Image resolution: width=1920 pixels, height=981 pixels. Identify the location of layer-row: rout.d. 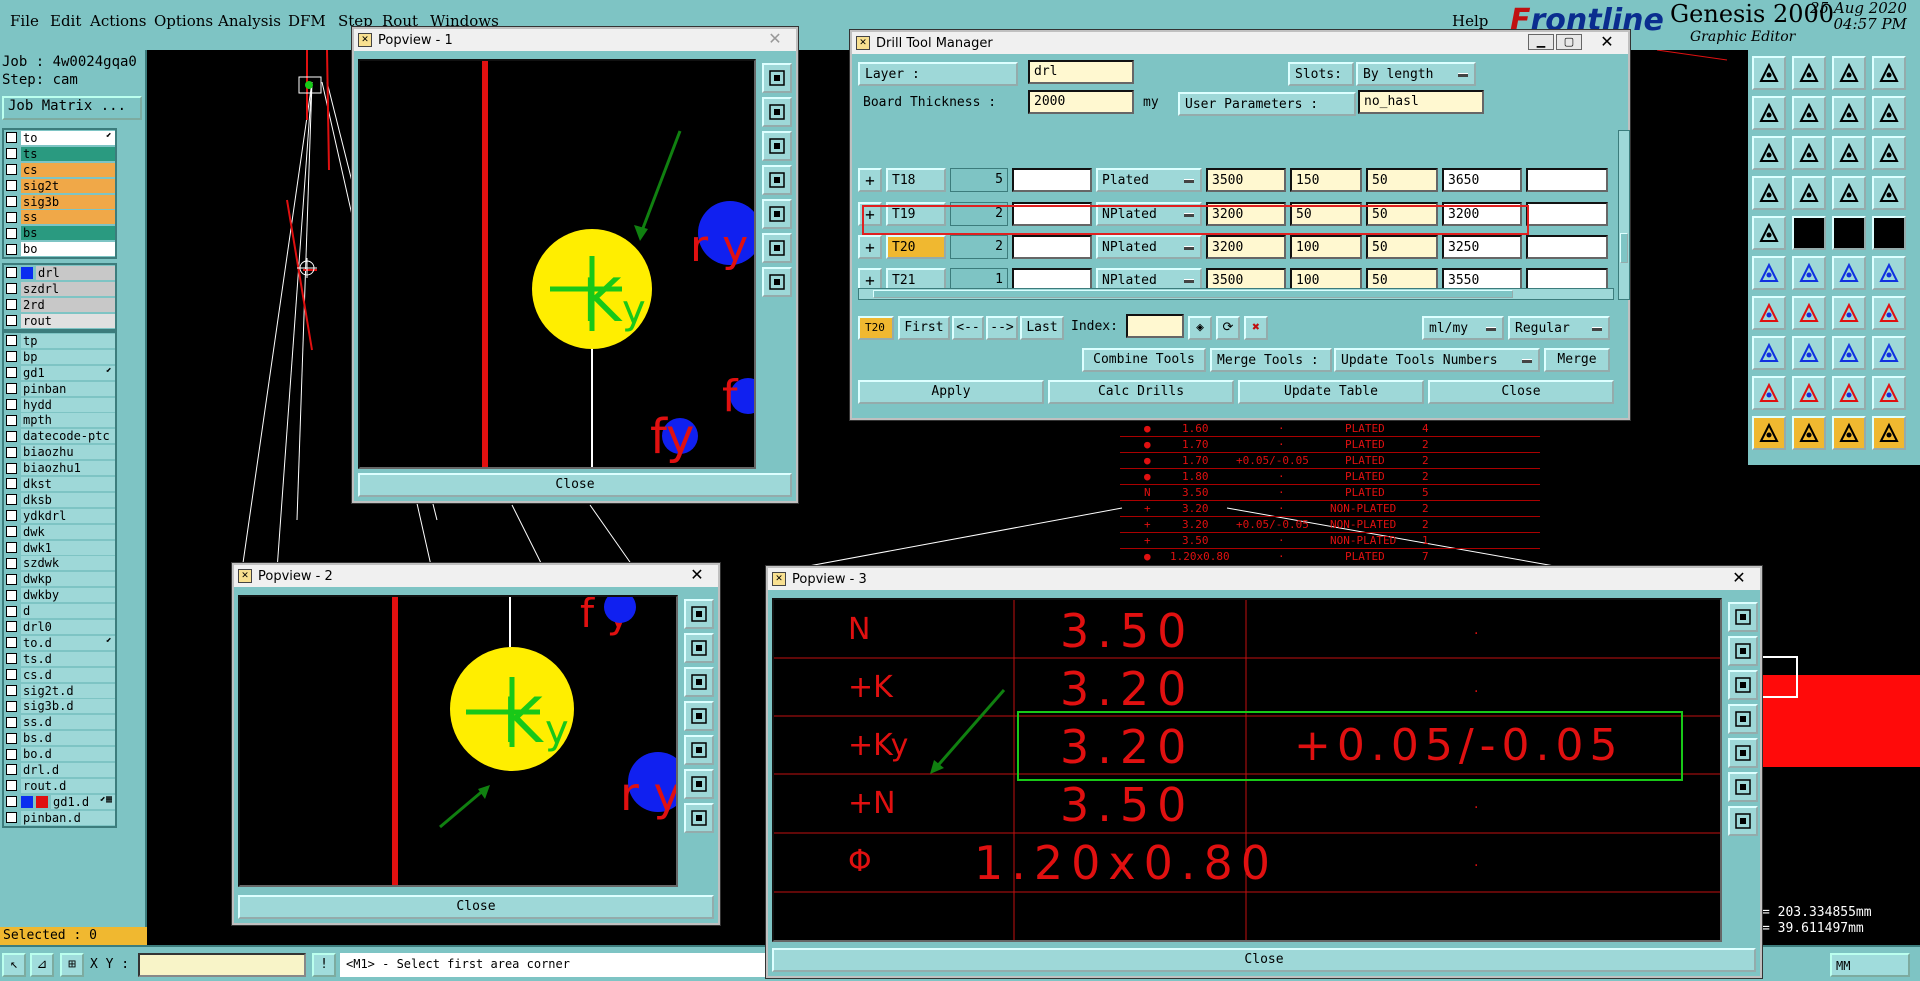
(59, 786).